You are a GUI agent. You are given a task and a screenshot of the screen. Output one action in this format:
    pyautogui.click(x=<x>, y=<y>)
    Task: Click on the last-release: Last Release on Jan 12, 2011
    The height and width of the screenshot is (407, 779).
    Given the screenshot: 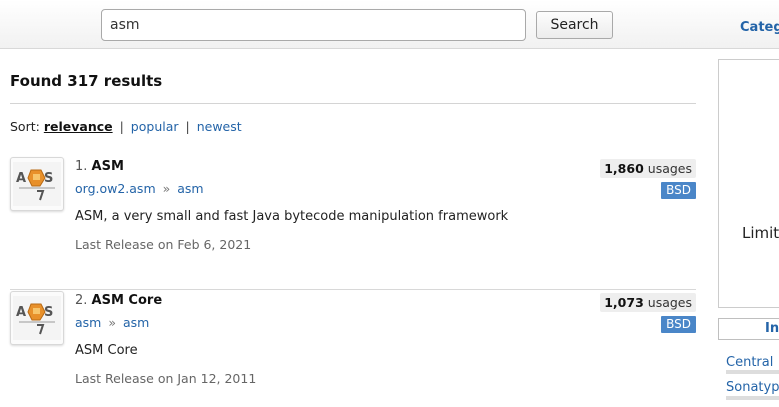 What is the action you would take?
    pyautogui.click(x=166, y=378)
    